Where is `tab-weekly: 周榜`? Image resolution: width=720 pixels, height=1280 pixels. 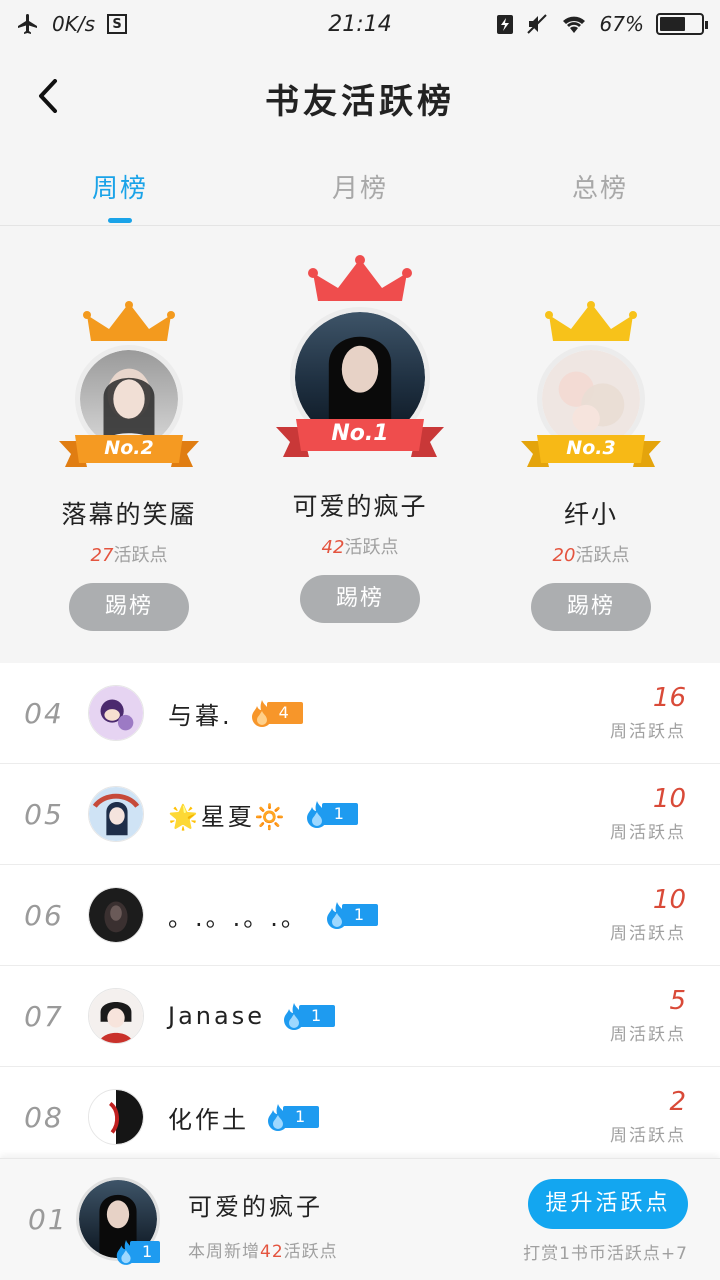
tab-weekly: 周榜 is located at coordinates (120, 186).